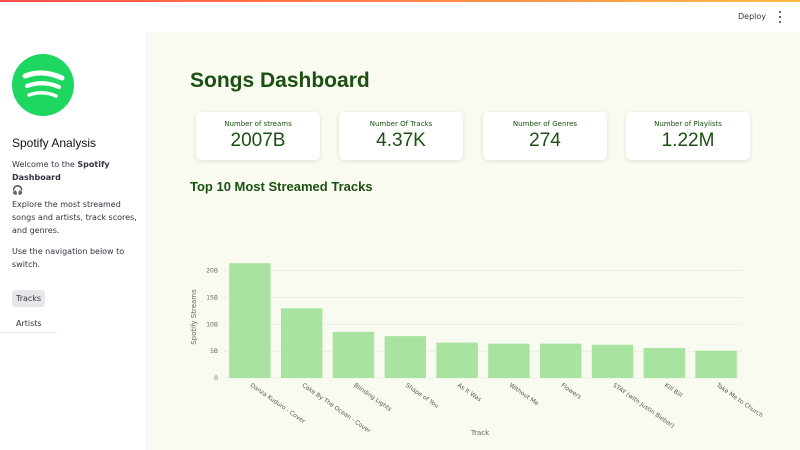 The image size is (800, 450). Describe the element at coordinates (480, 433) in the screenshot. I see `chart-x-axis-label: Track` at that location.